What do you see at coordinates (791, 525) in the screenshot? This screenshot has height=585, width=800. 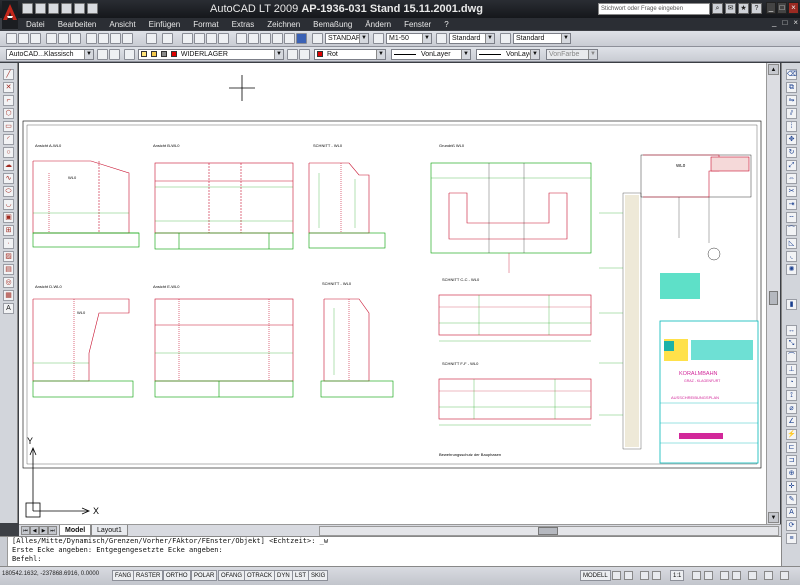 I see `dimension-update-icon: ⟳` at bounding box center [791, 525].